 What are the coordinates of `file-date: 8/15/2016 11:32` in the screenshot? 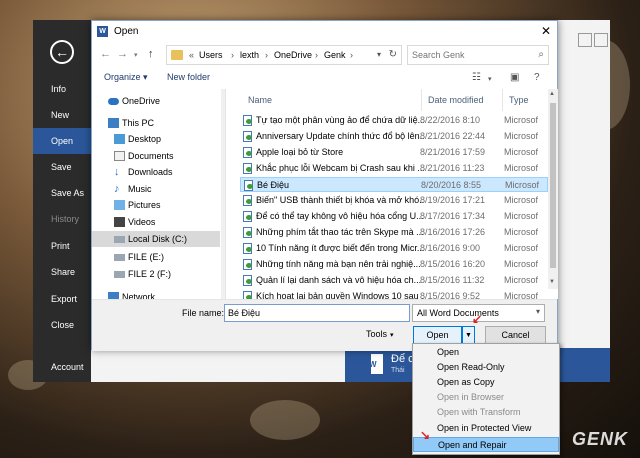 It's located at (452, 280).